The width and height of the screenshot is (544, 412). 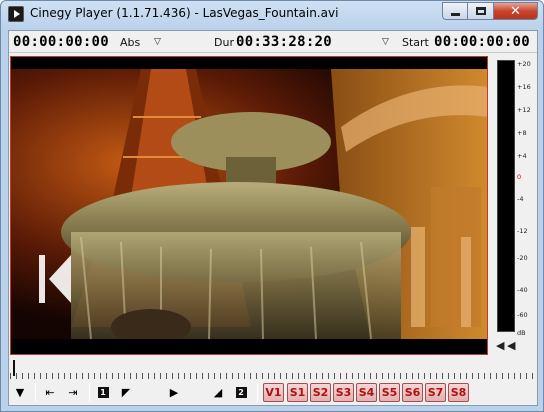 What do you see at coordinates (506, 196) in the screenshot?
I see `audio-meter-bar` at bounding box center [506, 196].